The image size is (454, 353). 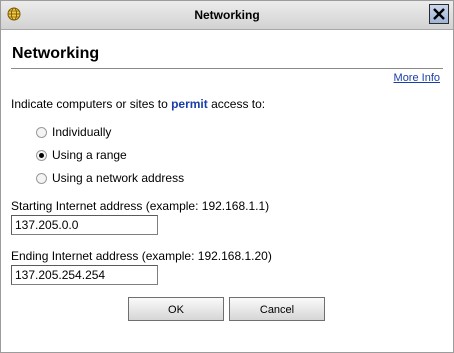 What do you see at coordinates (236, 104) in the screenshot?
I see `prompt-text-end: access to:` at bounding box center [236, 104].